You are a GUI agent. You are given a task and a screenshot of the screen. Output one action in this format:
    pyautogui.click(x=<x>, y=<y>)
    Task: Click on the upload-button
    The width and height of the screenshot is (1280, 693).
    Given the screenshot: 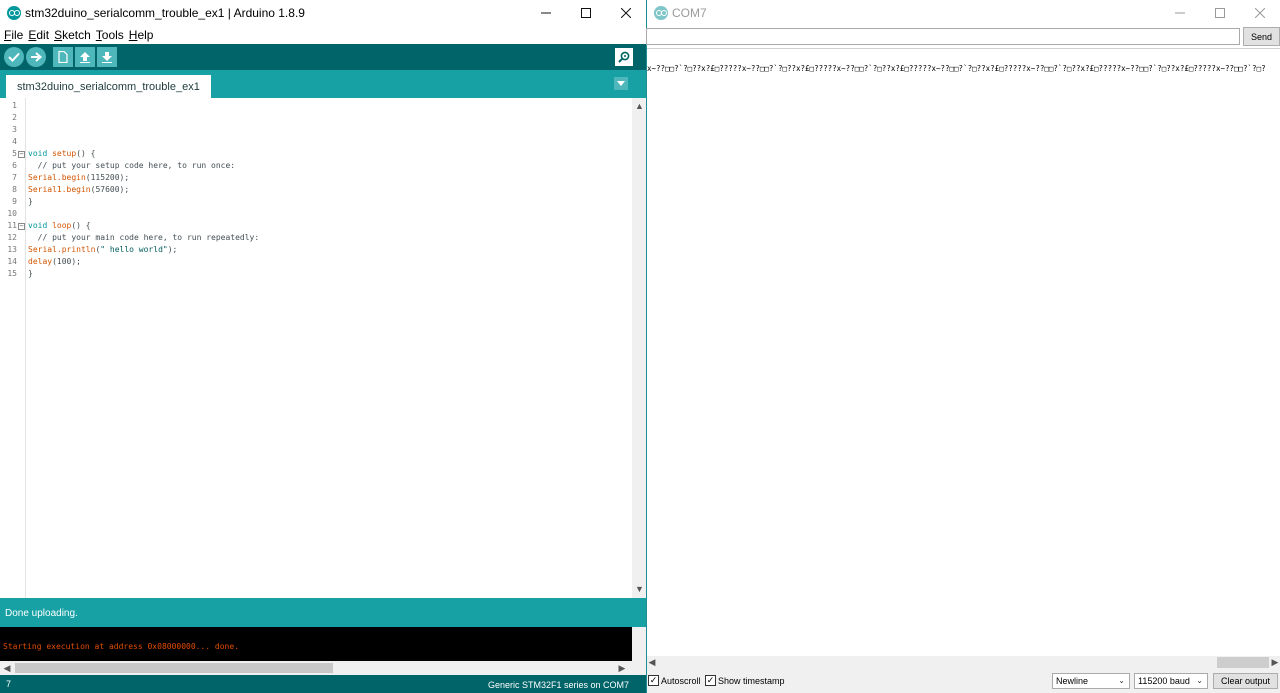 What is the action you would take?
    pyautogui.click(x=36, y=57)
    